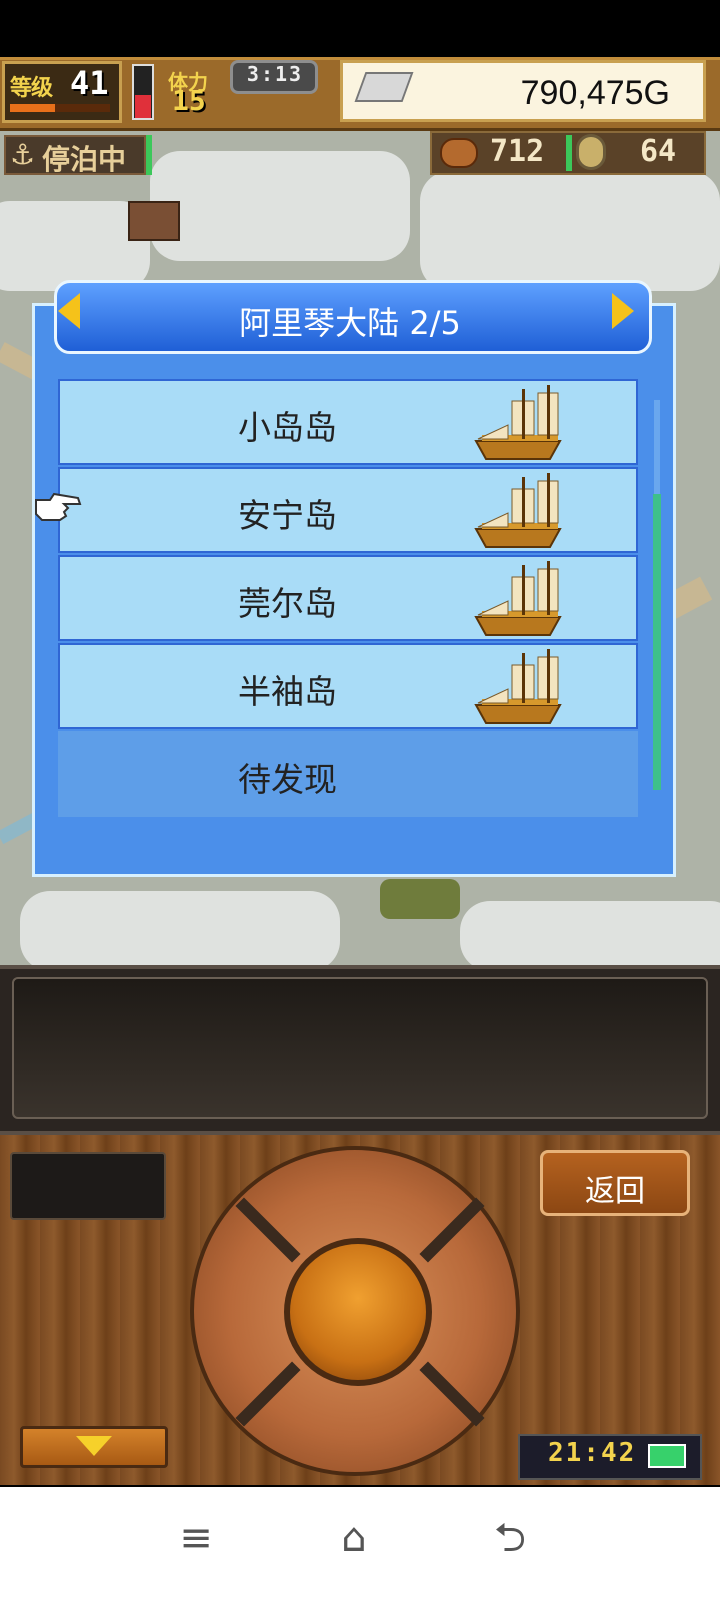  What do you see at coordinates (592, 1453) in the screenshot?
I see `real-time-clock: 21:42` at bounding box center [592, 1453].